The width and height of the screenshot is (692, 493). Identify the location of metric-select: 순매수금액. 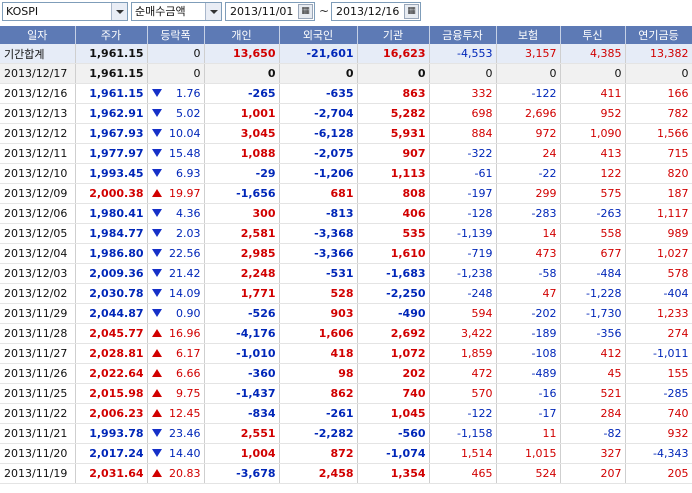
(176, 11).